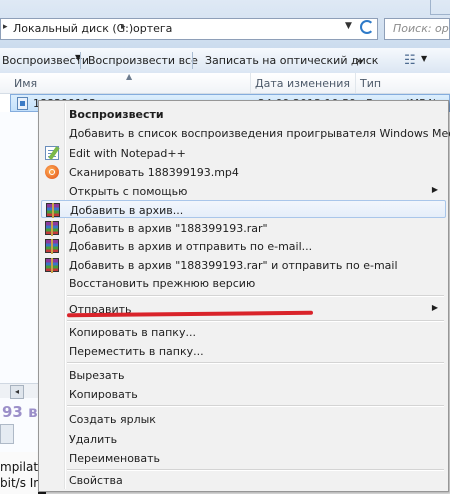 The image size is (450, 494). What do you see at coordinates (112, 419) in the screenshot?
I see `menu-item-label: Создать ярлык` at bounding box center [112, 419].